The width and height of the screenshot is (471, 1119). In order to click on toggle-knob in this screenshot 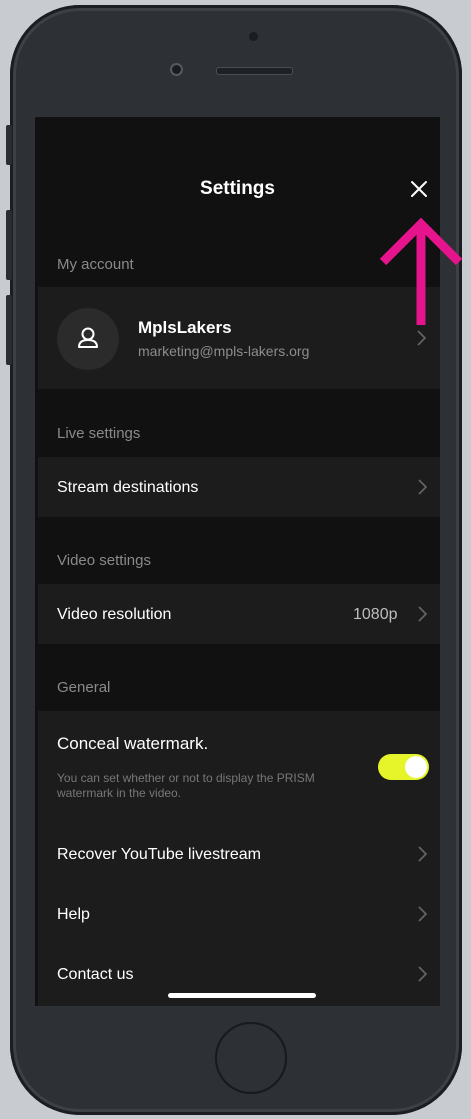, I will do `click(416, 767)`.